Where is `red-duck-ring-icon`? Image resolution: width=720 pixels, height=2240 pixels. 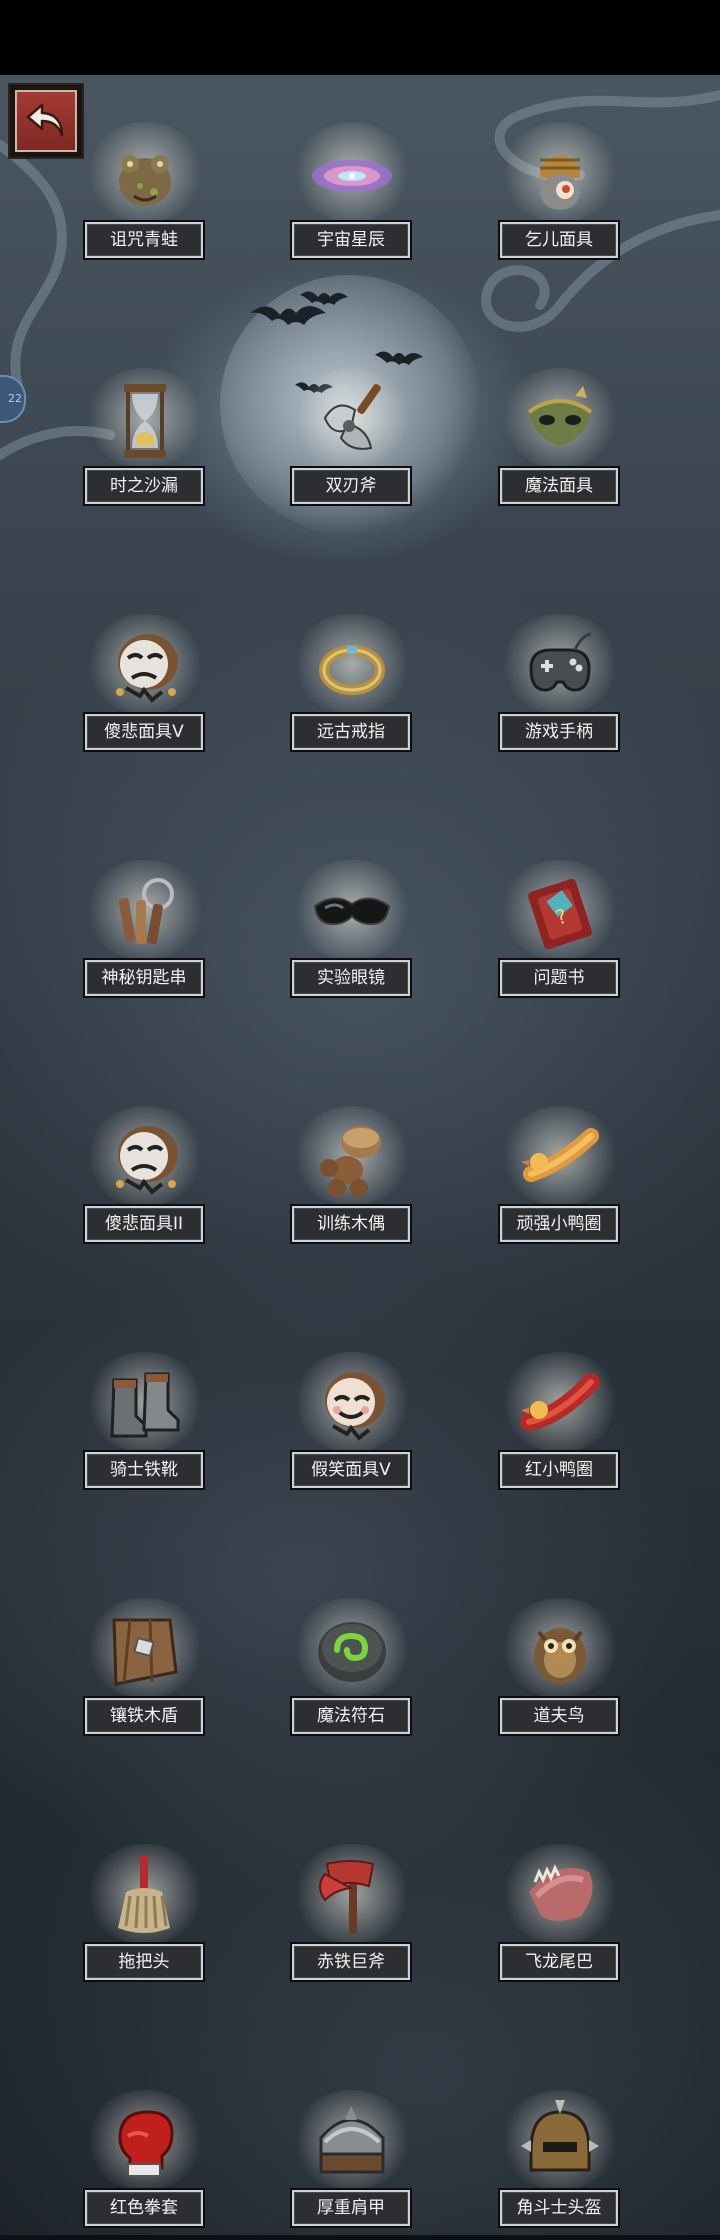
red-duck-ring-icon is located at coordinates (560, 1402).